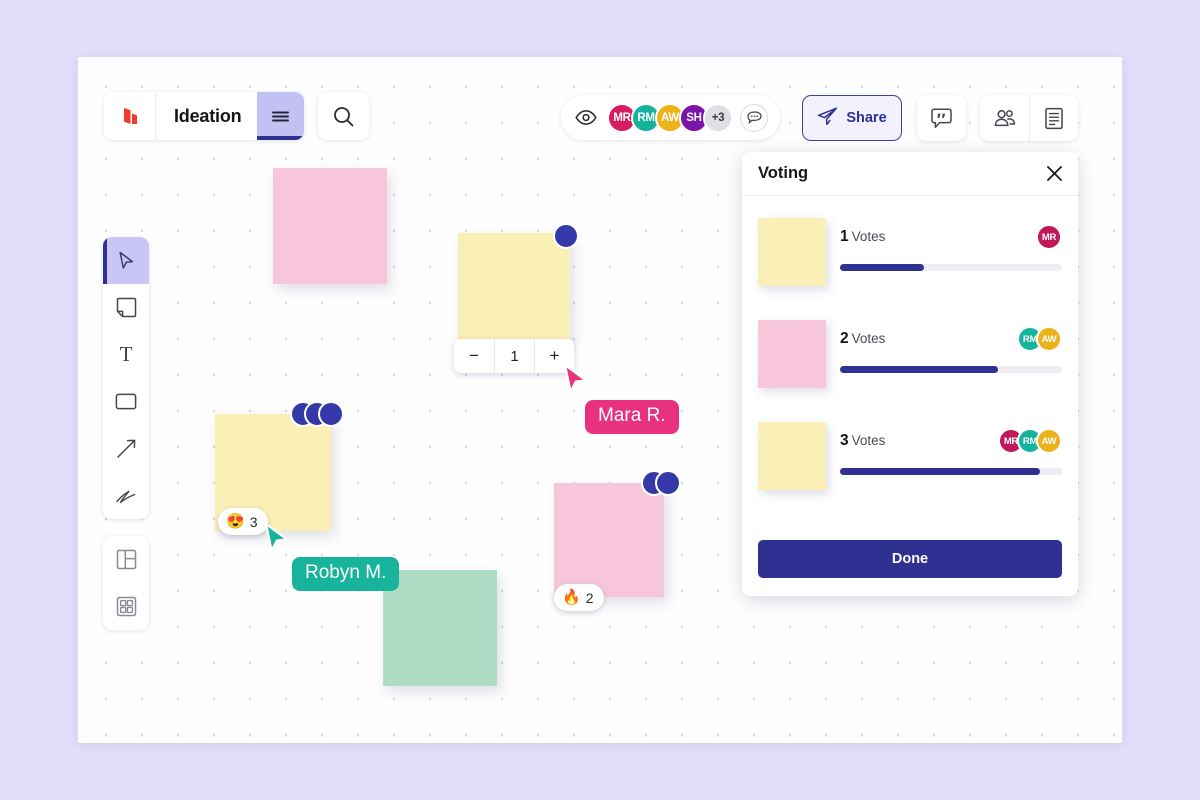  Describe the element at coordinates (951, 456) in the screenshot. I see `vote-row-body: 3 Votes MR RM AW` at that location.